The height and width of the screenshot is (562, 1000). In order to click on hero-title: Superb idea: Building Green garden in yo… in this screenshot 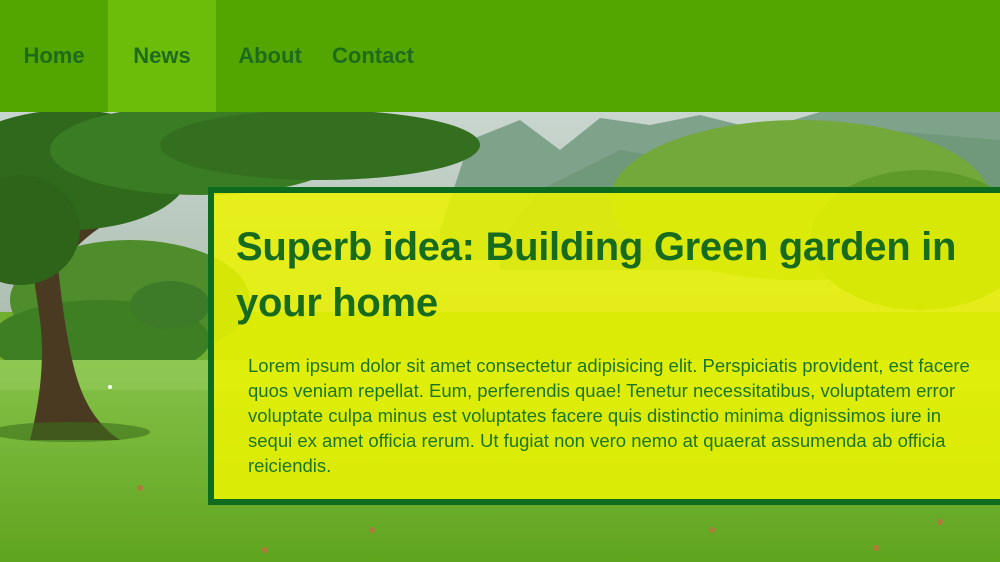, I will do `click(596, 275)`.